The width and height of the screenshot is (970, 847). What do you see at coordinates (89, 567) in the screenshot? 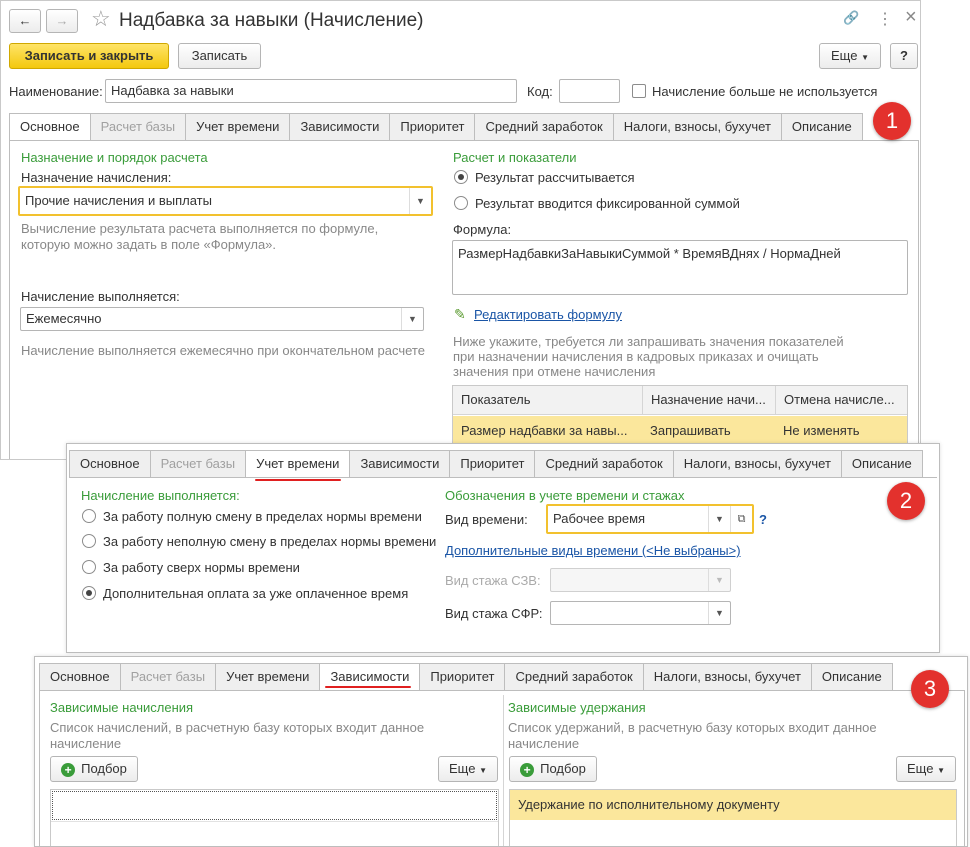
I see `radio-overtime` at bounding box center [89, 567].